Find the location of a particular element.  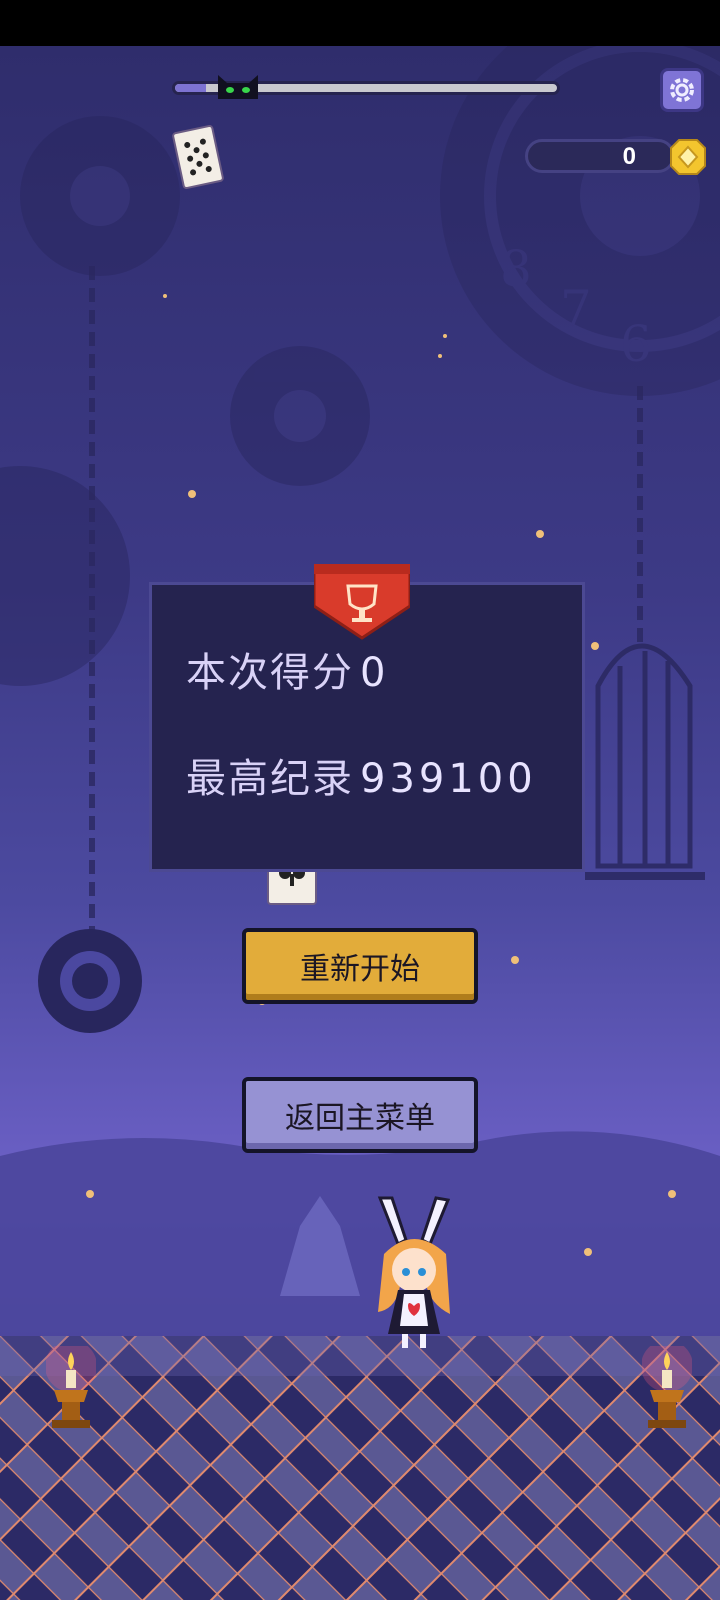

status-bar is located at coordinates (360, 23).